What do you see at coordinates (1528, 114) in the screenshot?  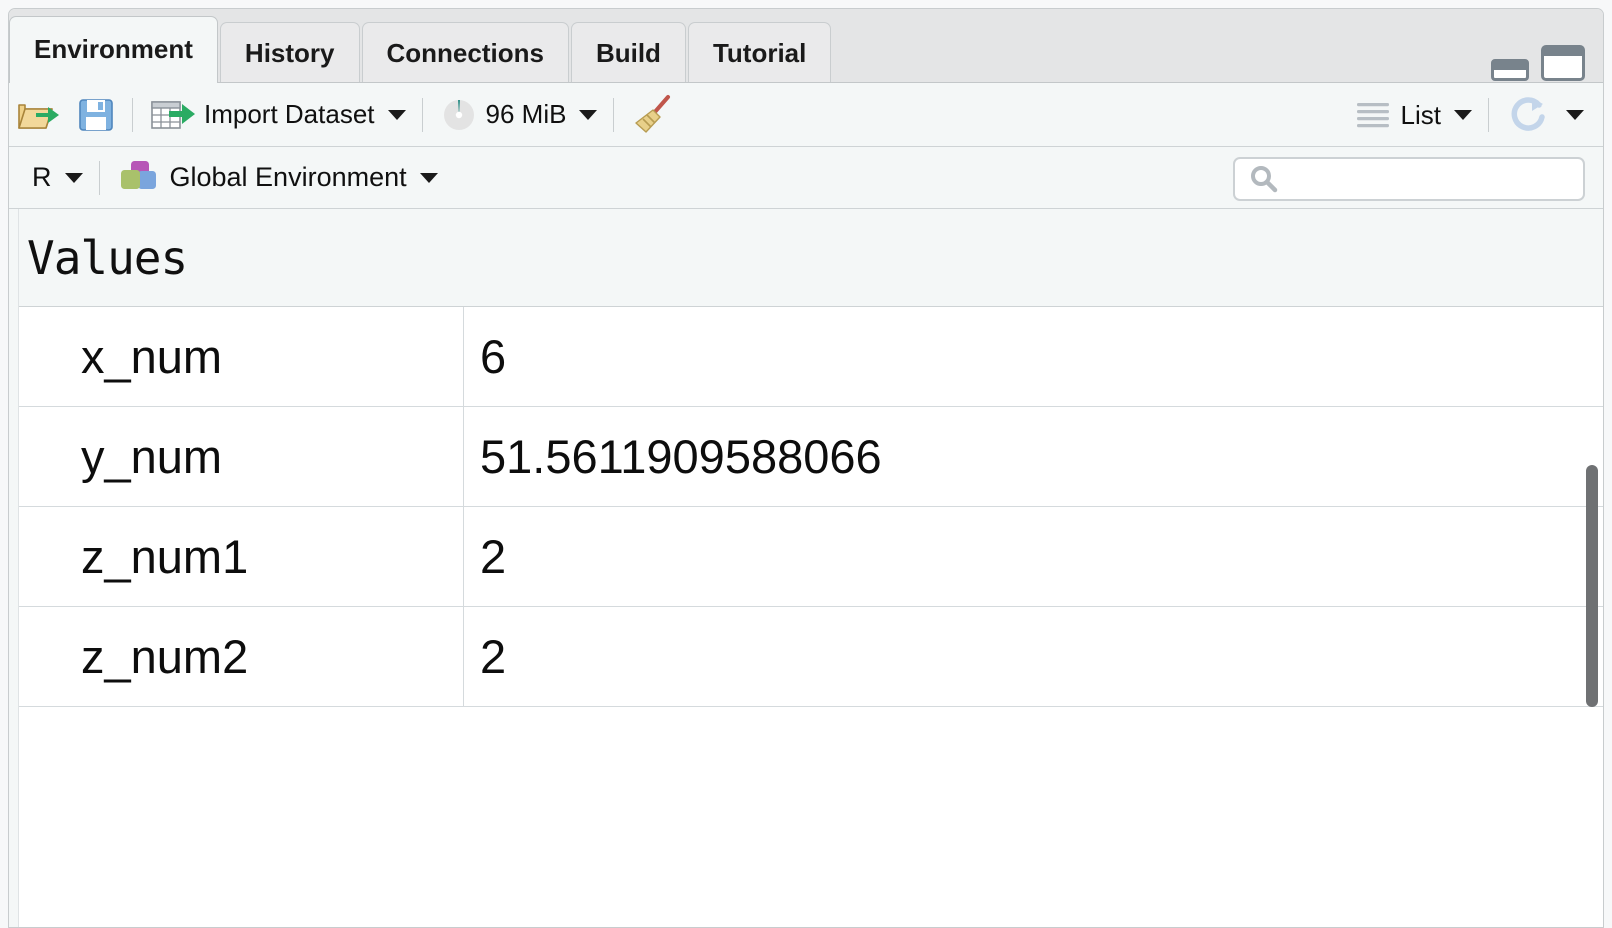 I see `refresh-icon` at bounding box center [1528, 114].